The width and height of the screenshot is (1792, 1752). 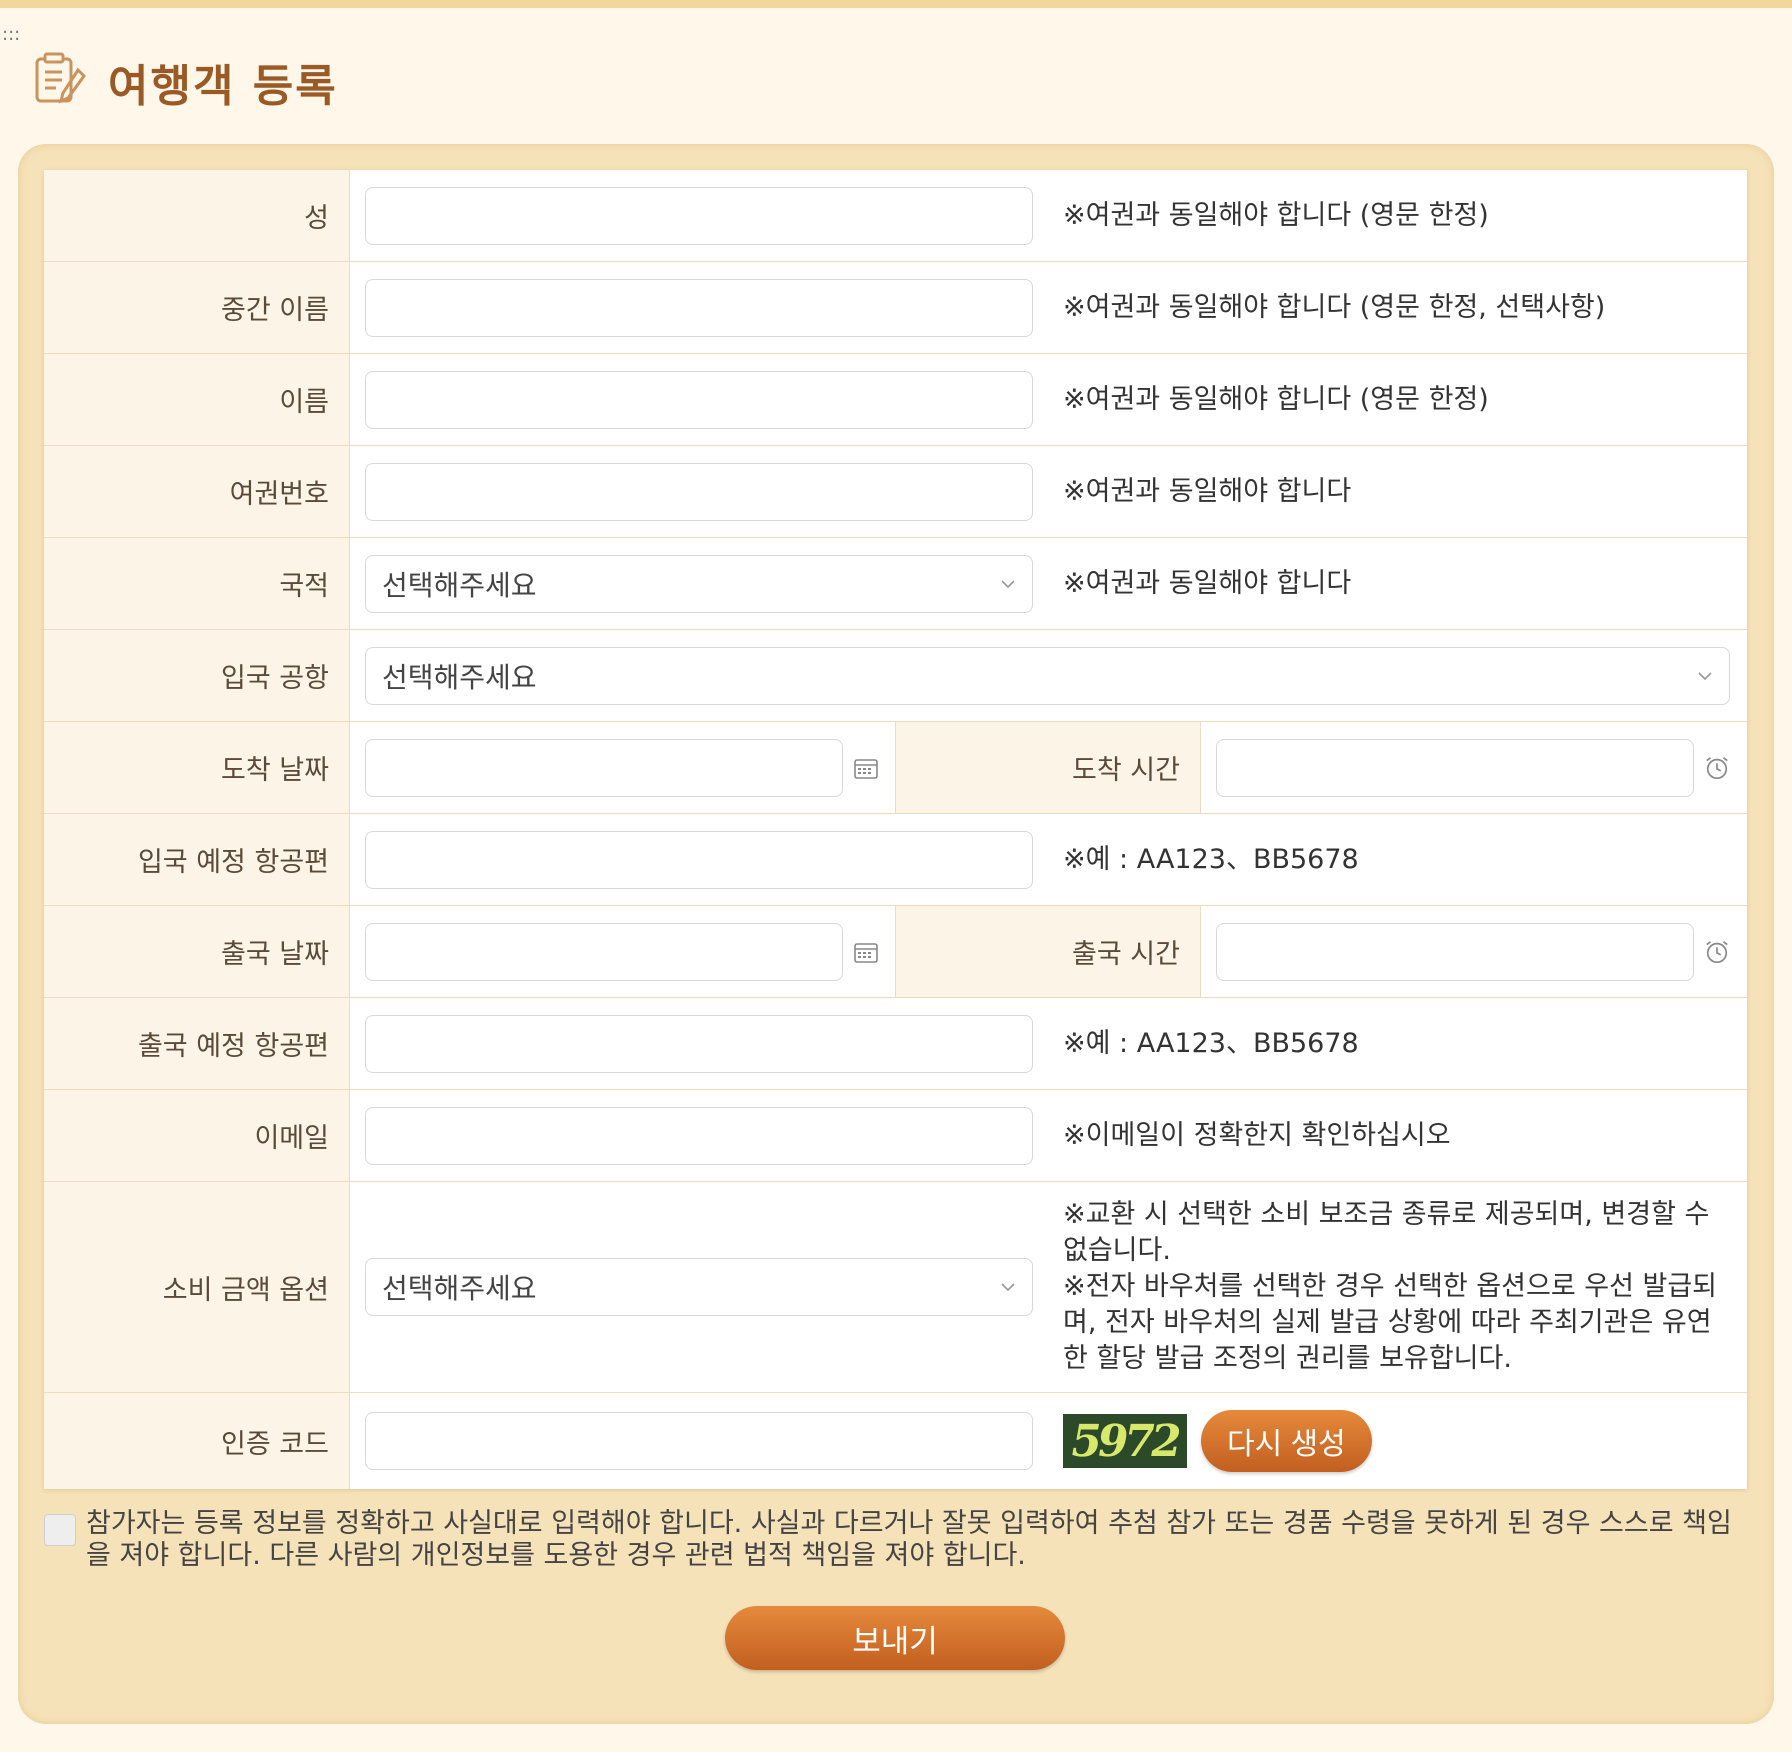 What do you see at coordinates (699, 859) in the screenshot?
I see `arrival-flight-input` at bounding box center [699, 859].